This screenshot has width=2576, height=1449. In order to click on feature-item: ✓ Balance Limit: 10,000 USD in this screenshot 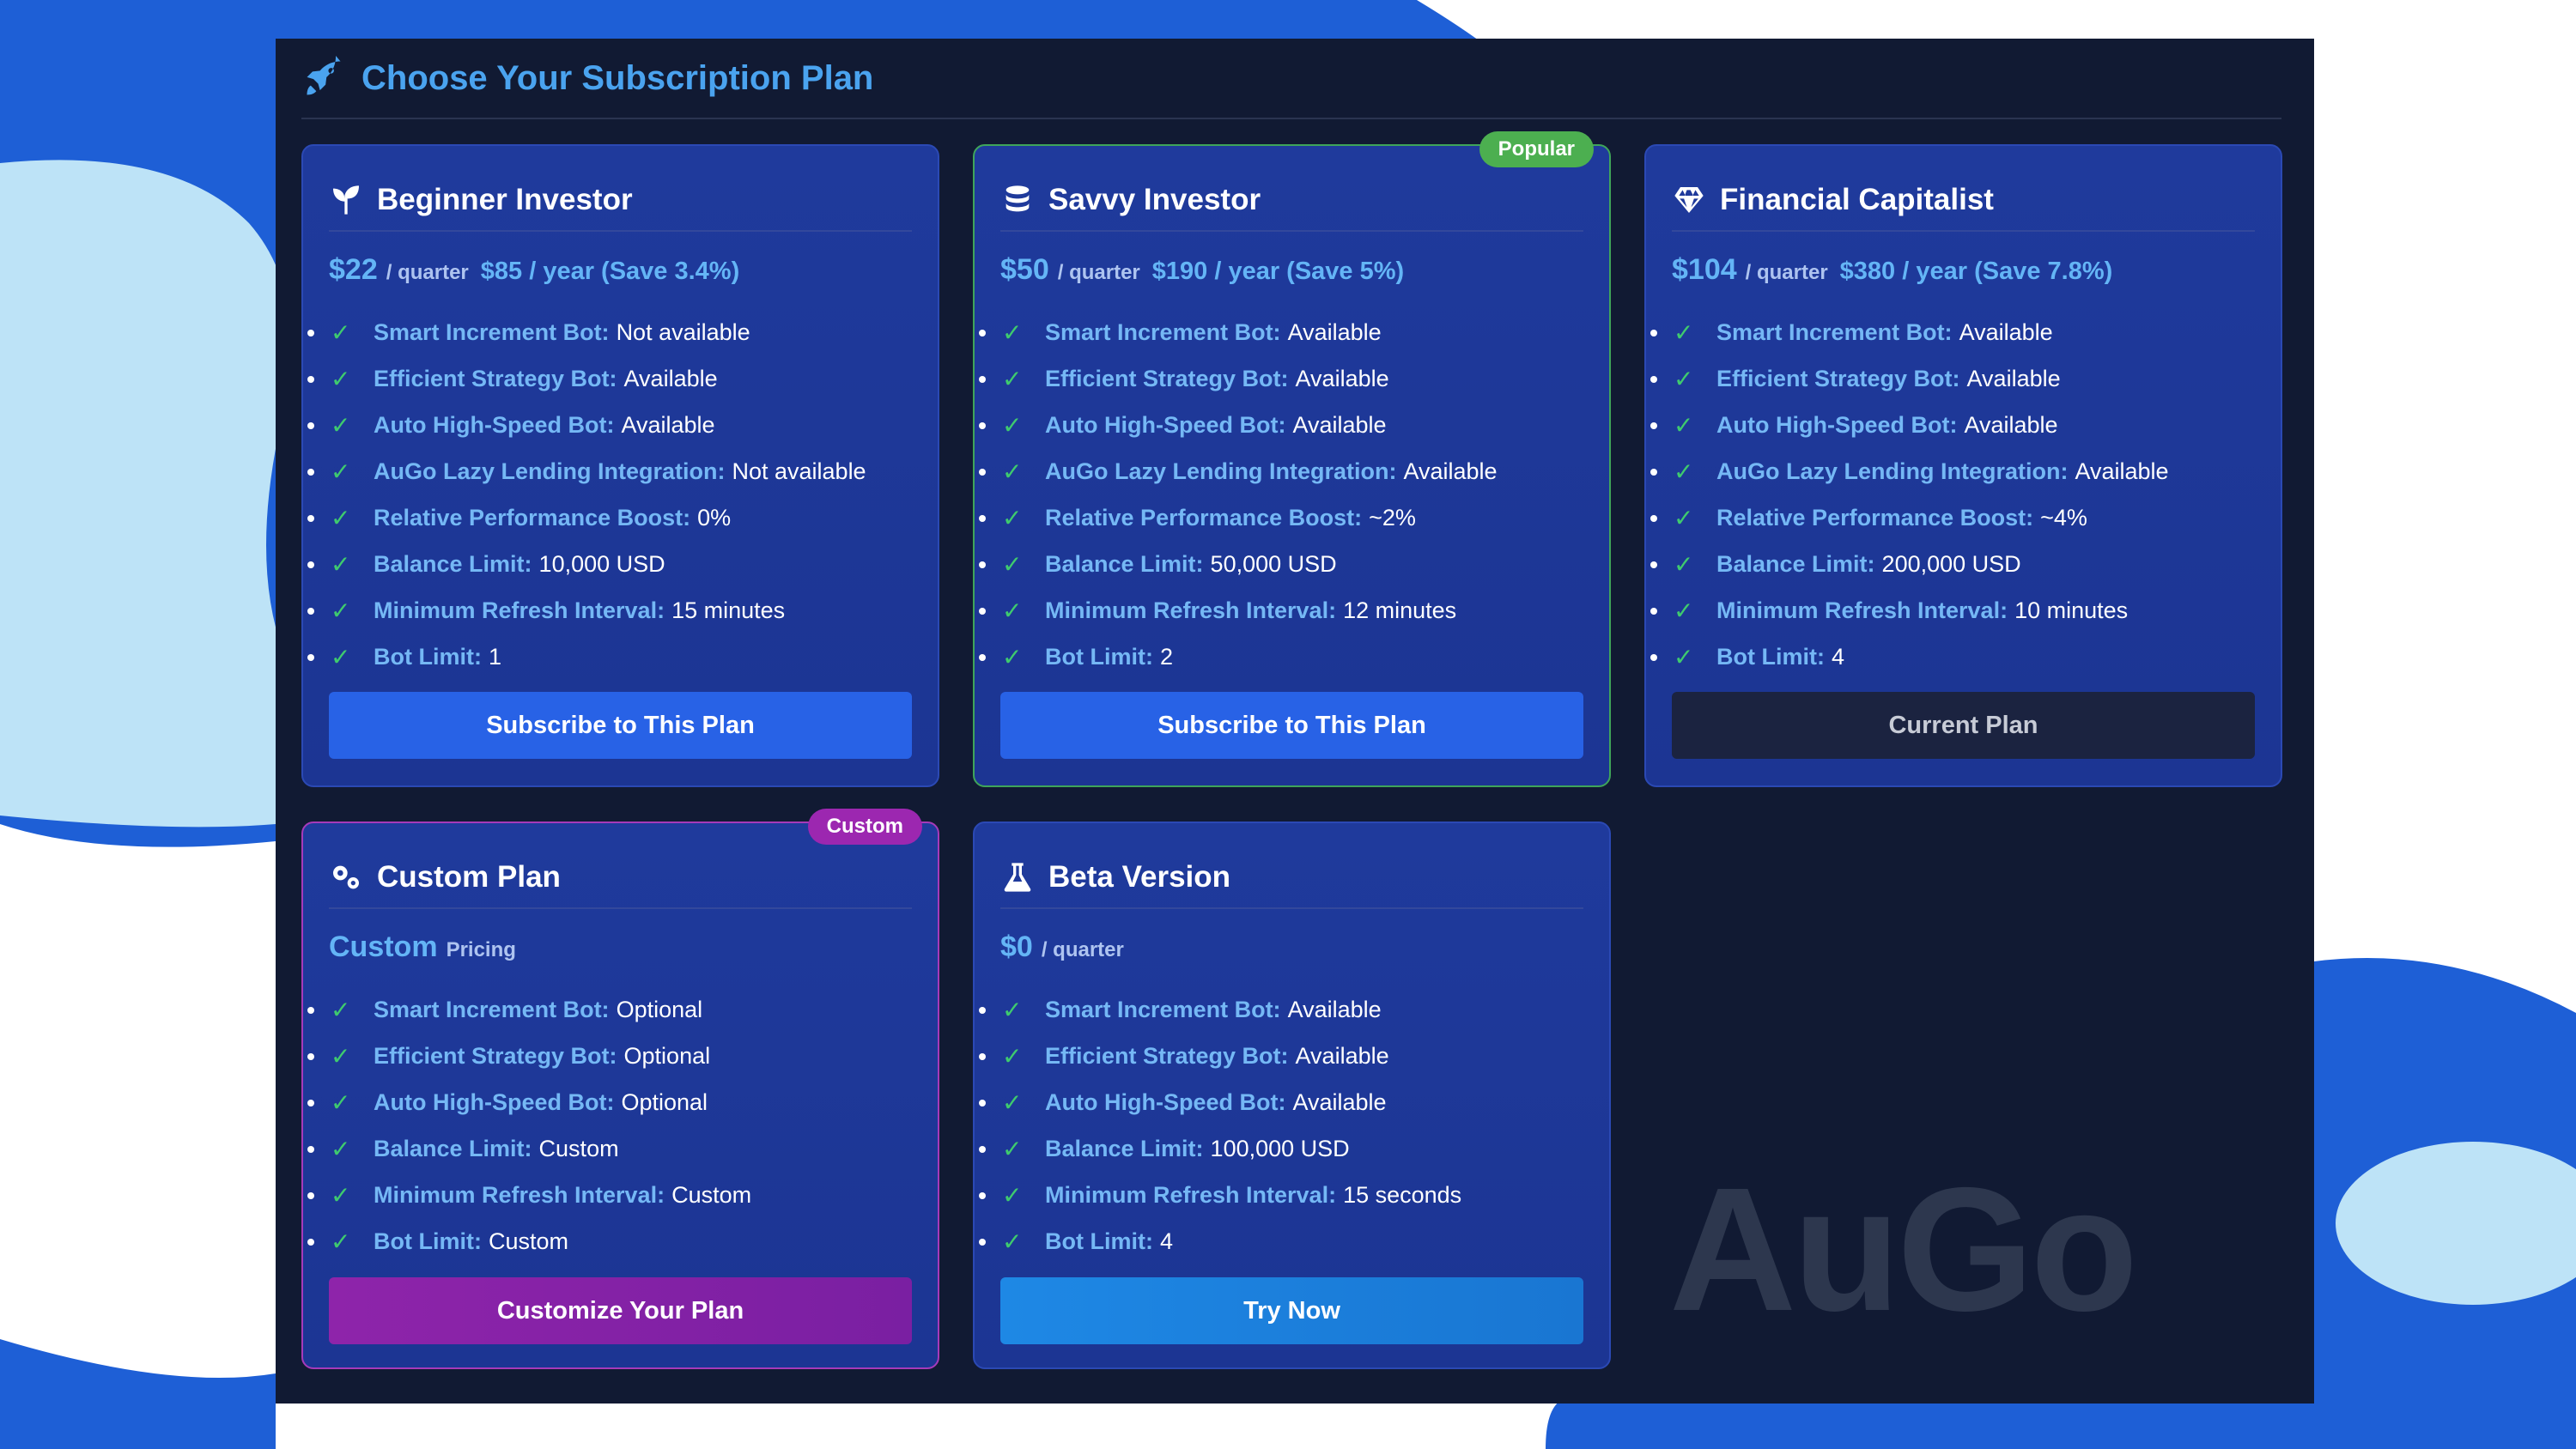, I will do `click(611, 564)`.